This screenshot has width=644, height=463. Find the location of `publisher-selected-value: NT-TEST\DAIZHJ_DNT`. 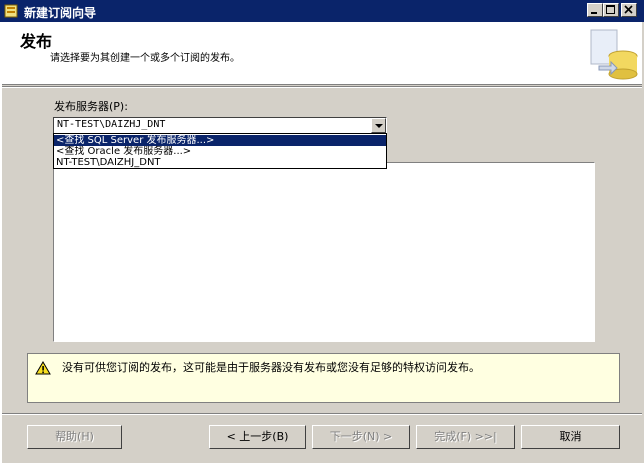

publisher-selected-value: NT-TEST\DAIZHJ_DNT is located at coordinates (111, 124).